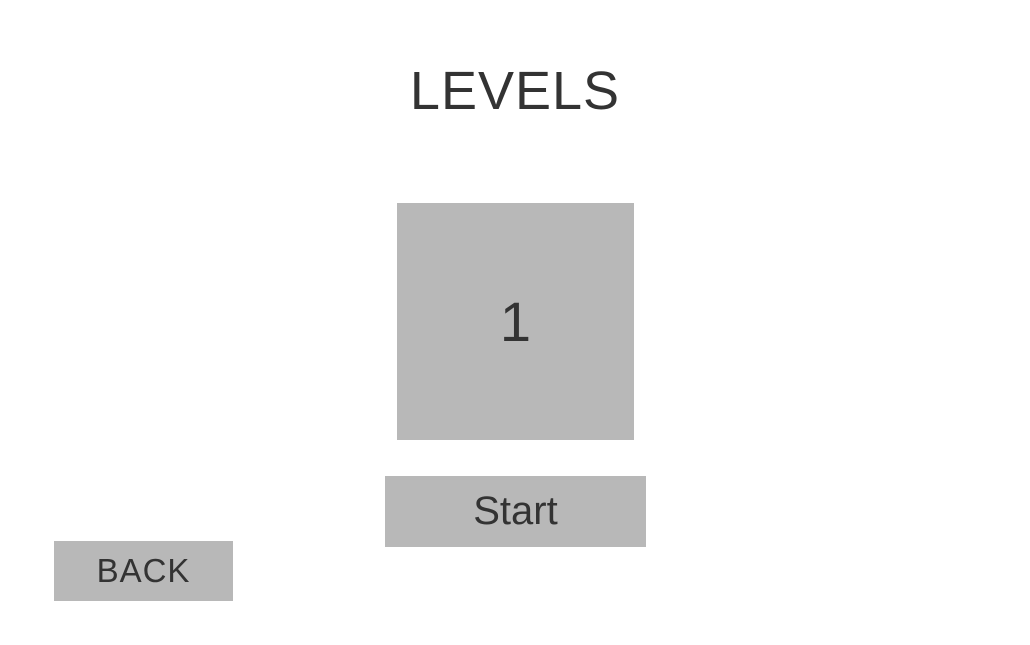 The image size is (1030, 645). I want to click on page-title: LEVELS, so click(515, 91).